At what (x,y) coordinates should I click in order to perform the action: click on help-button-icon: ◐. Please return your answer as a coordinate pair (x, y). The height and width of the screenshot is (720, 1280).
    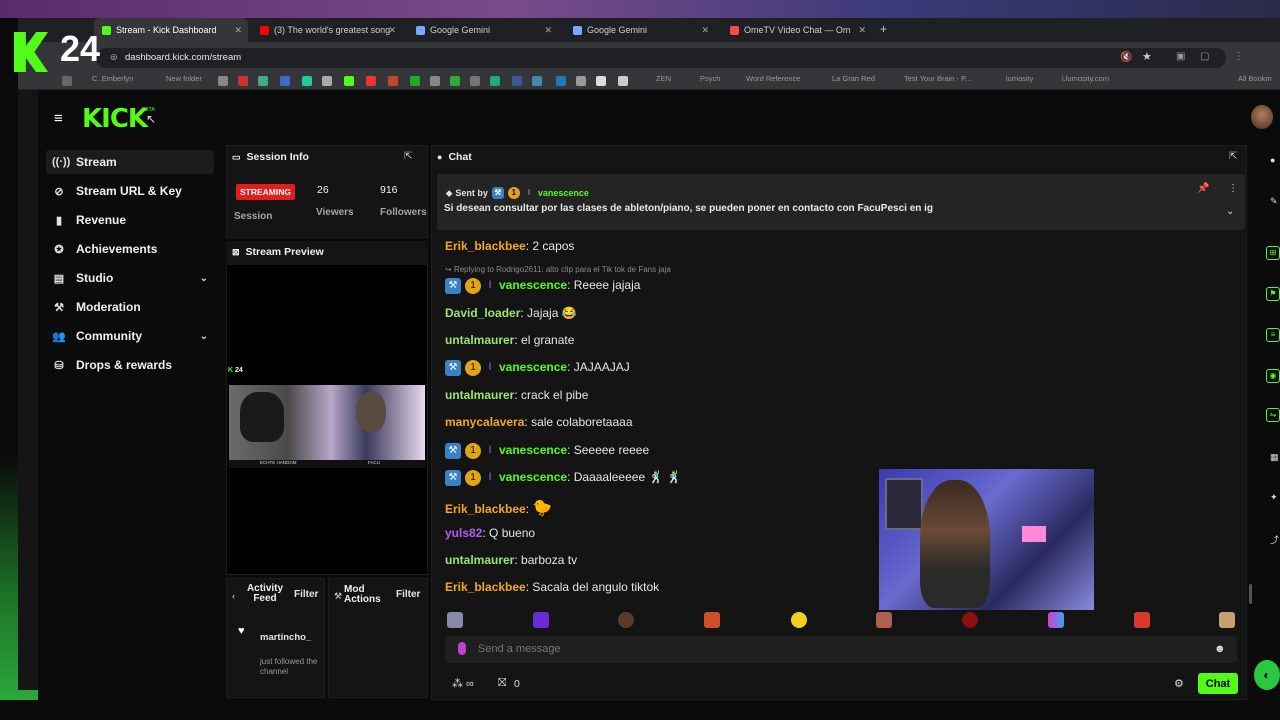
    Looking at the image, I should click on (1267, 675).